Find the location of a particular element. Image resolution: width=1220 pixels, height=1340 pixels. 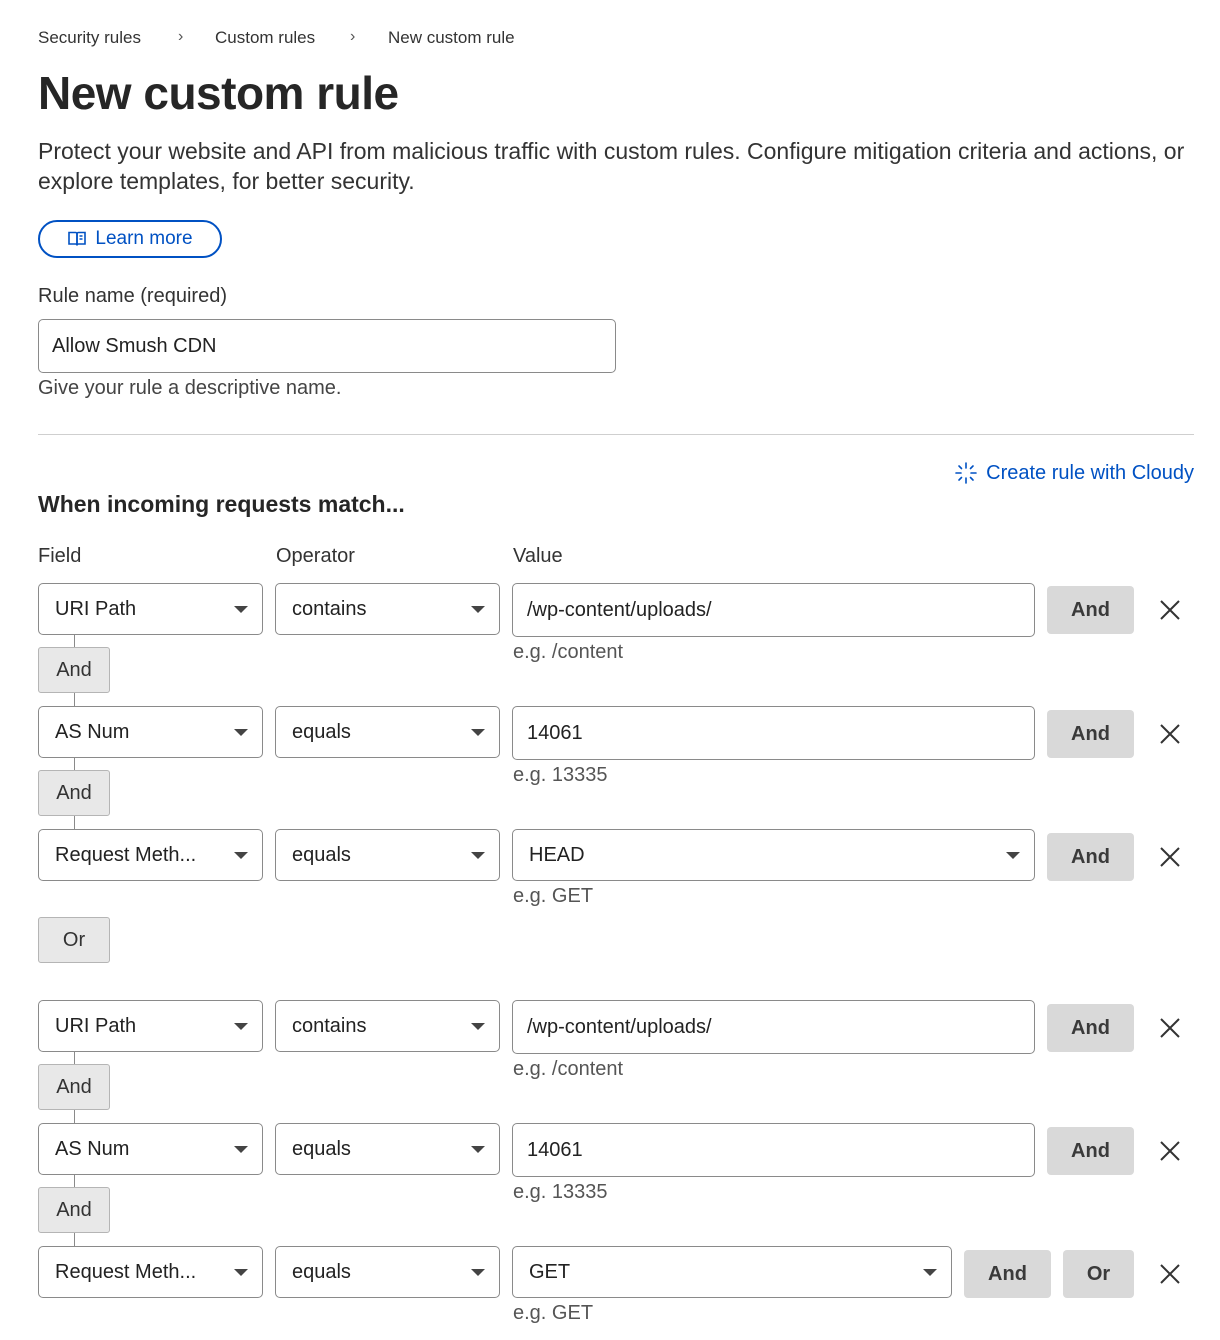

sparkle-icon is located at coordinates (966, 473).